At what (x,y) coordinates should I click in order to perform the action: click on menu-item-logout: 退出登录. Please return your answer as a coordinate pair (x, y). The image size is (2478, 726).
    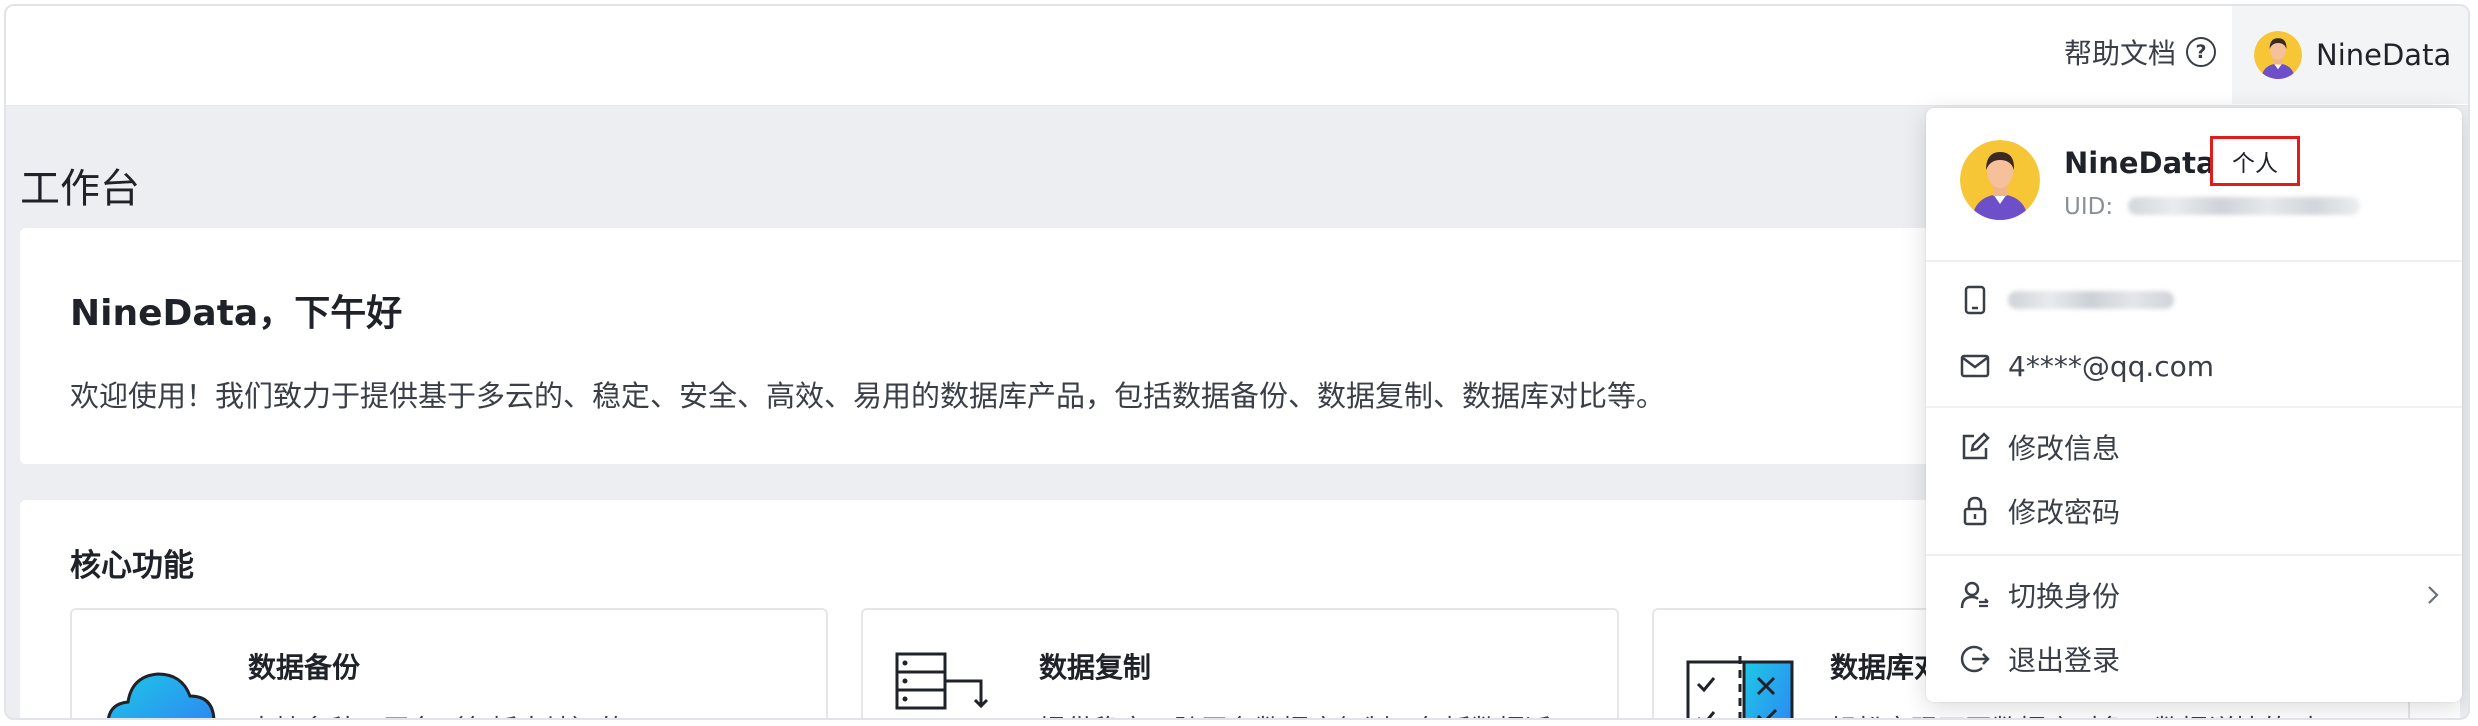
    Looking at the image, I should click on (2194, 659).